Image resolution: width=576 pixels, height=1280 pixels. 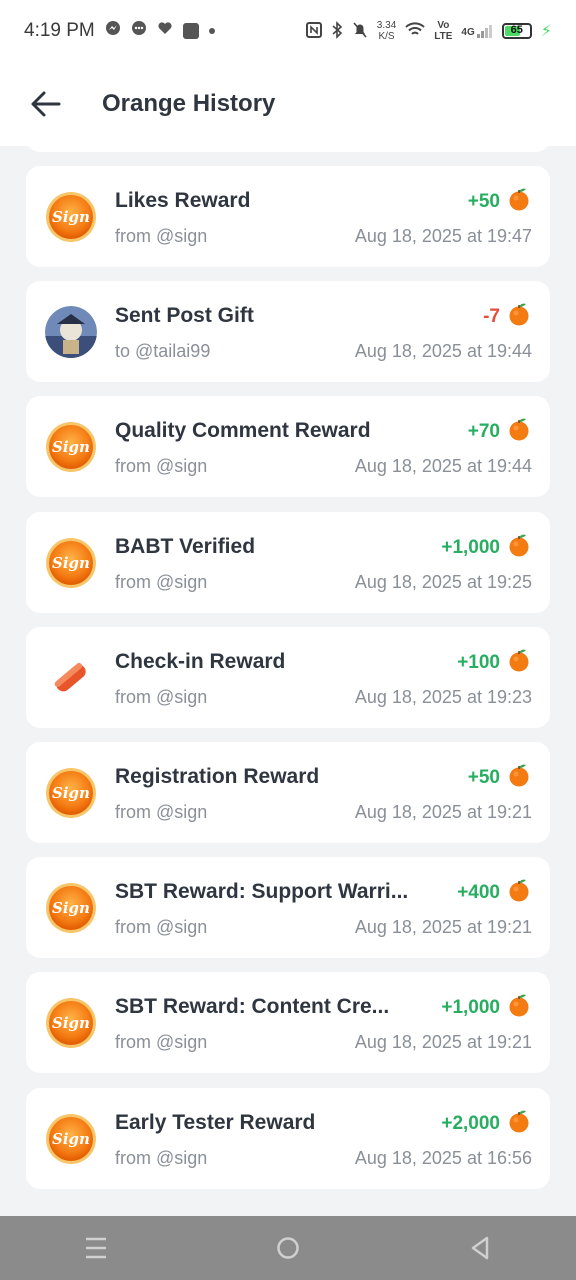 What do you see at coordinates (313, 31) in the screenshot?
I see `nfc-icon` at bounding box center [313, 31].